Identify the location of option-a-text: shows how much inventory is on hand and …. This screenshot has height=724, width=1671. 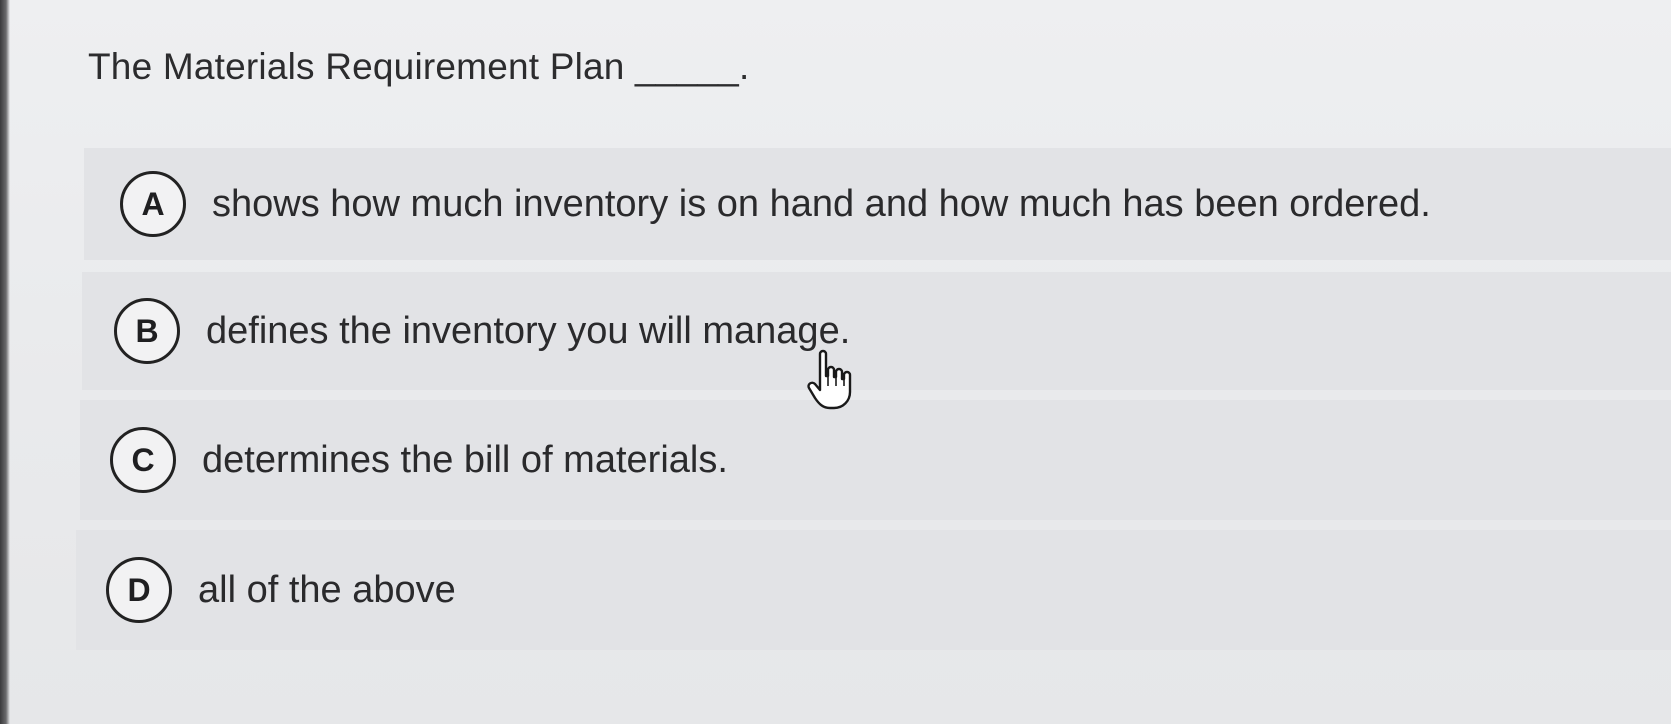
(821, 203).